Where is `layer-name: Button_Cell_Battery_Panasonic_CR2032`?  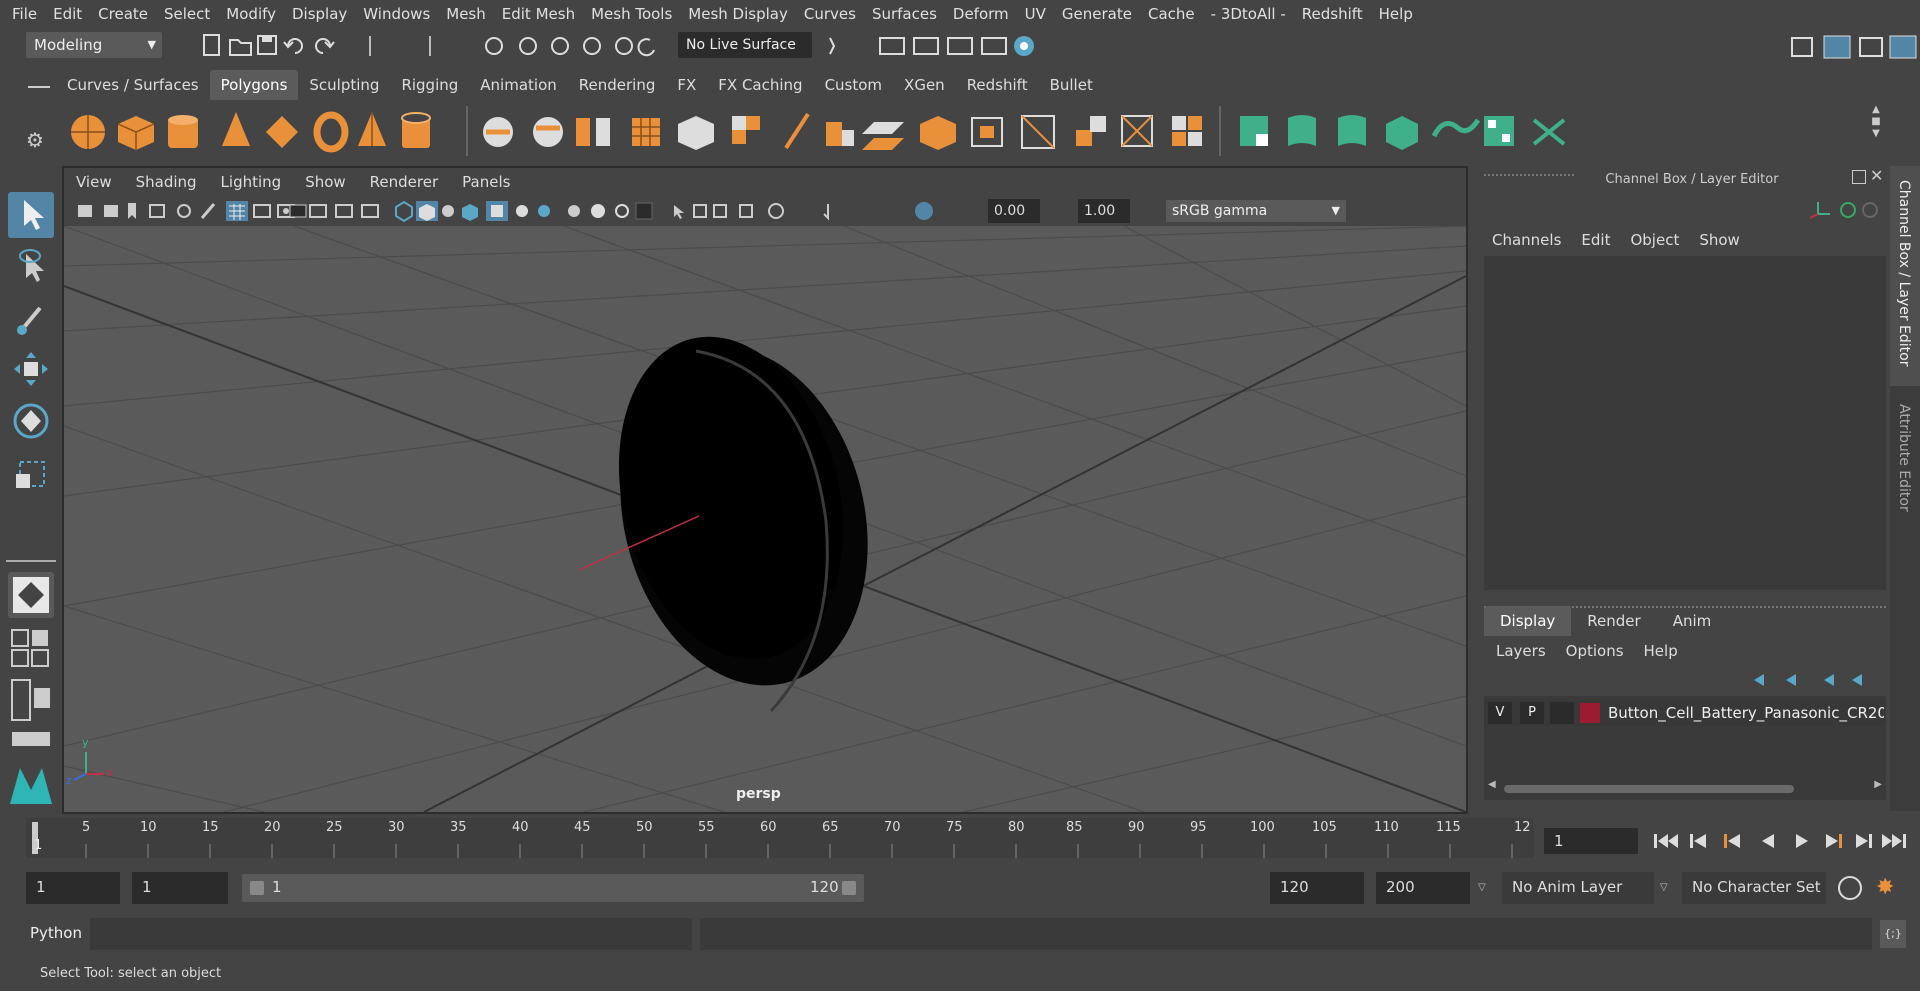 layer-name: Button_Cell_Battery_Panasonic_CR2032 is located at coordinates (1746, 713).